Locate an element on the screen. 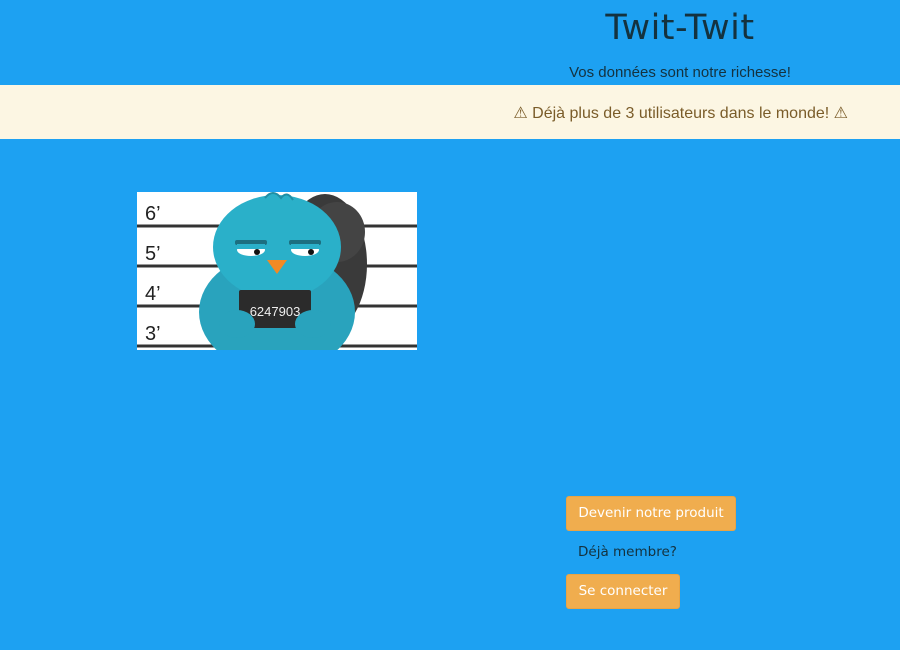 The width and height of the screenshot is (900, 650). already-member-text: Déjà membre? is located at coordinates (627, 552).